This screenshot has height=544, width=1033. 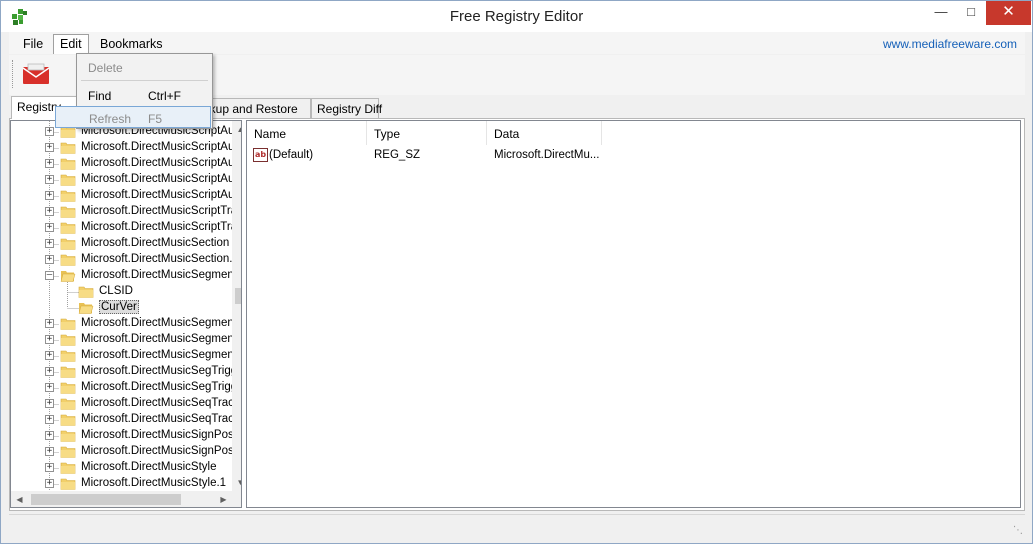 What do you see at coordinates (106, 499) in the screenshot?
I see `hscroll-thumb` at bounding box center [106, 499].